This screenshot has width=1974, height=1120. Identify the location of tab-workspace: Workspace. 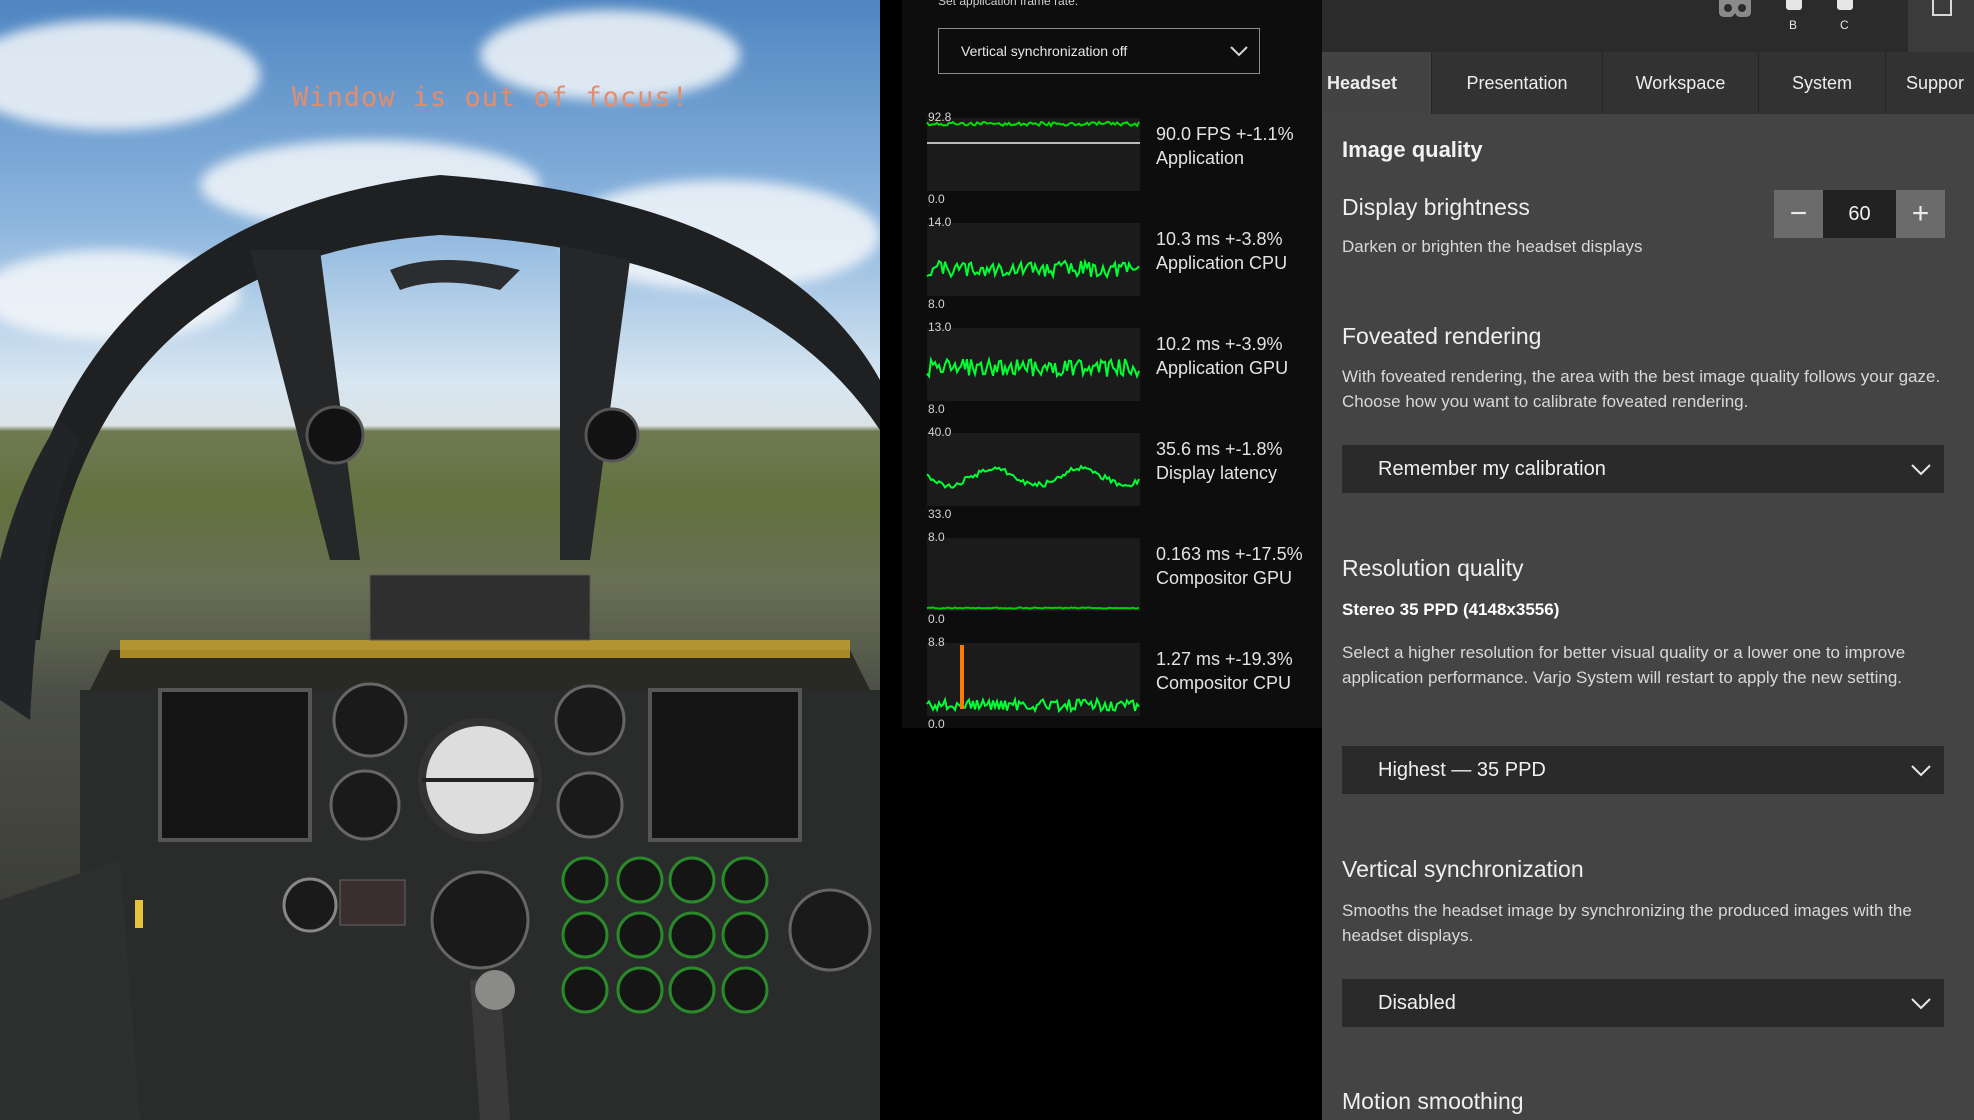
(1681, 83).